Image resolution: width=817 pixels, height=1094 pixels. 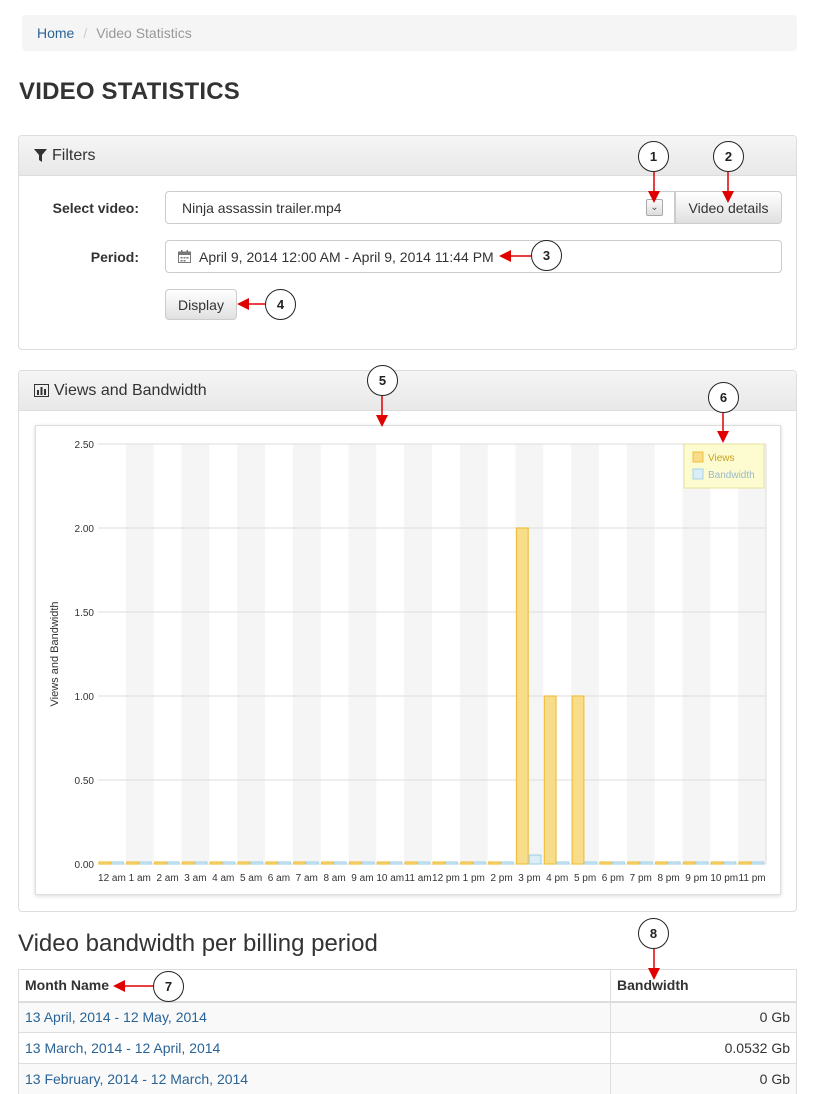 What do you see at coordinates (95, 208) in the screenshot?
I see `select-video-label: Select video:` at bounding box center [95, 208].